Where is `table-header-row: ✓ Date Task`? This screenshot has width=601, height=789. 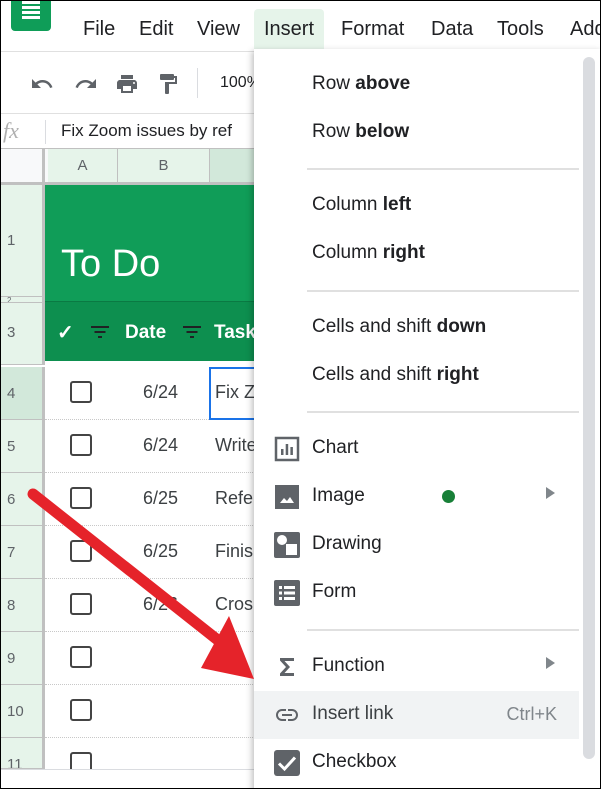
table-header-row: ✓ Date Task is located at coordinates (153, 331).